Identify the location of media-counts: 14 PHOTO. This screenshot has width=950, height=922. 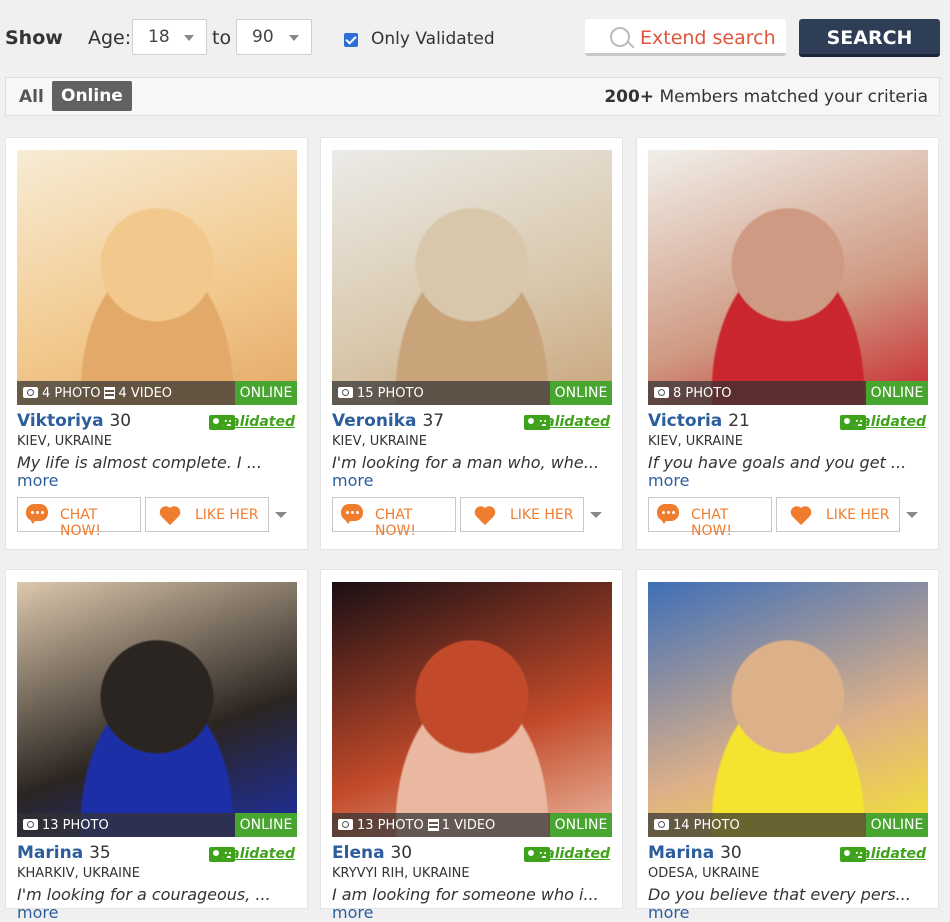
(697, 825).